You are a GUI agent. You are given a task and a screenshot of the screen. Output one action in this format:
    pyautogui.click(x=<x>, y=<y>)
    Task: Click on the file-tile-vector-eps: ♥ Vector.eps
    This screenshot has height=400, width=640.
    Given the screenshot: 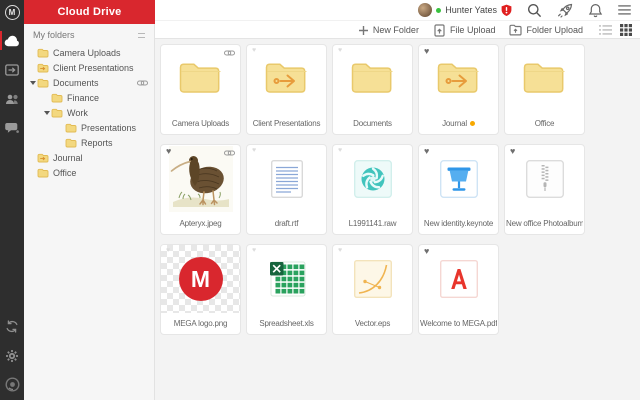 What is the action you would take?
    pyautogui.click(x=372, y=289)
    